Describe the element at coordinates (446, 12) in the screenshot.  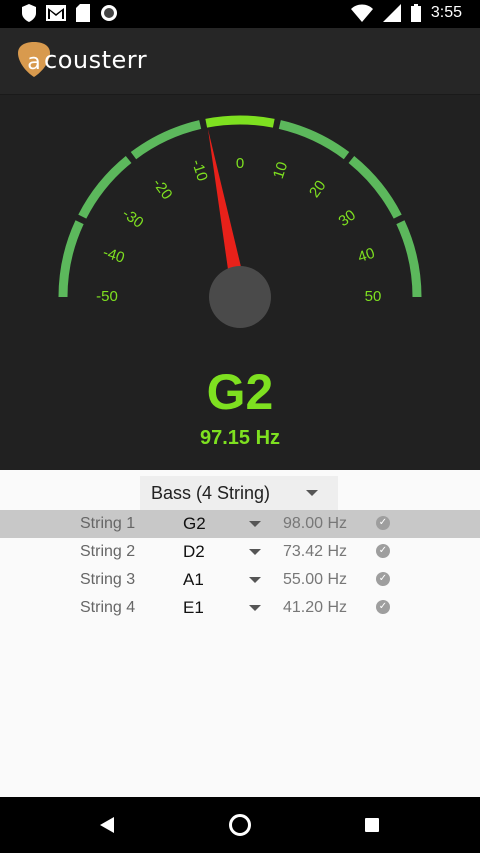
I see `status-time: 3:55` at that location.